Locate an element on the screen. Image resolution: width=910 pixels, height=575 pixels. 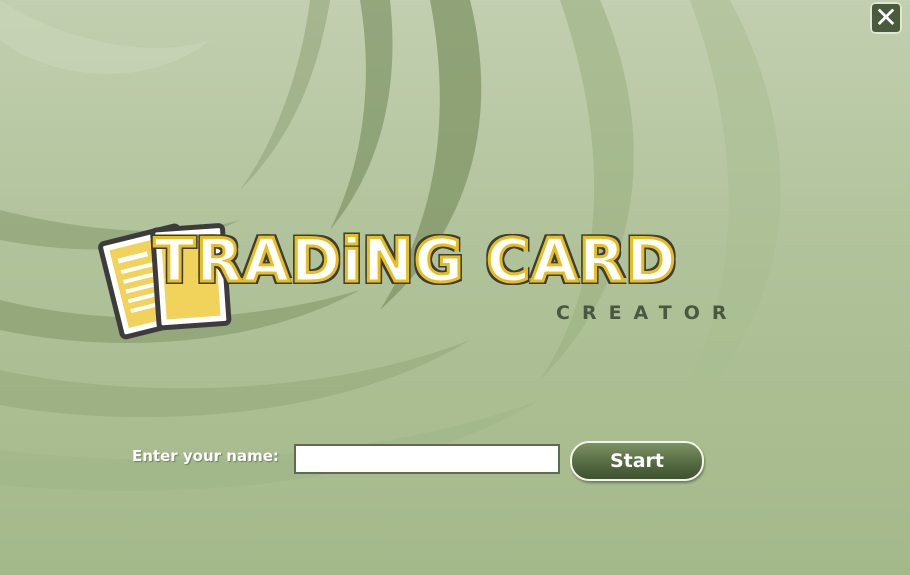
logo-subtitle: CREATOR is located at coordinates (647, 313).